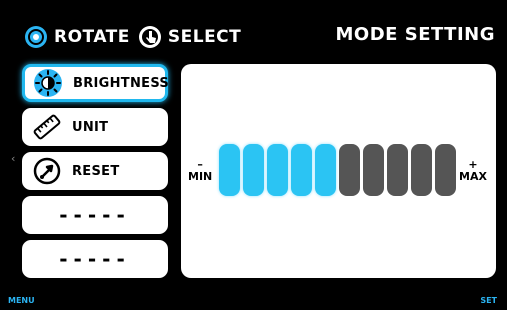 The width and height of the screenshot is (507, 310). I want to click on chevron-left-icon: ‹, so click(13, 158).